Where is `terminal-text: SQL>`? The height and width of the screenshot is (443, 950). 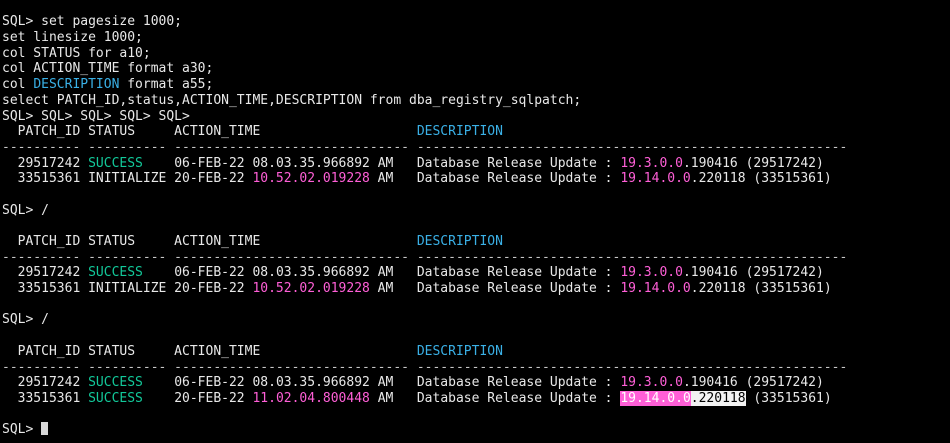
terminal-text: SQL> is located at coordinates (22, 430).